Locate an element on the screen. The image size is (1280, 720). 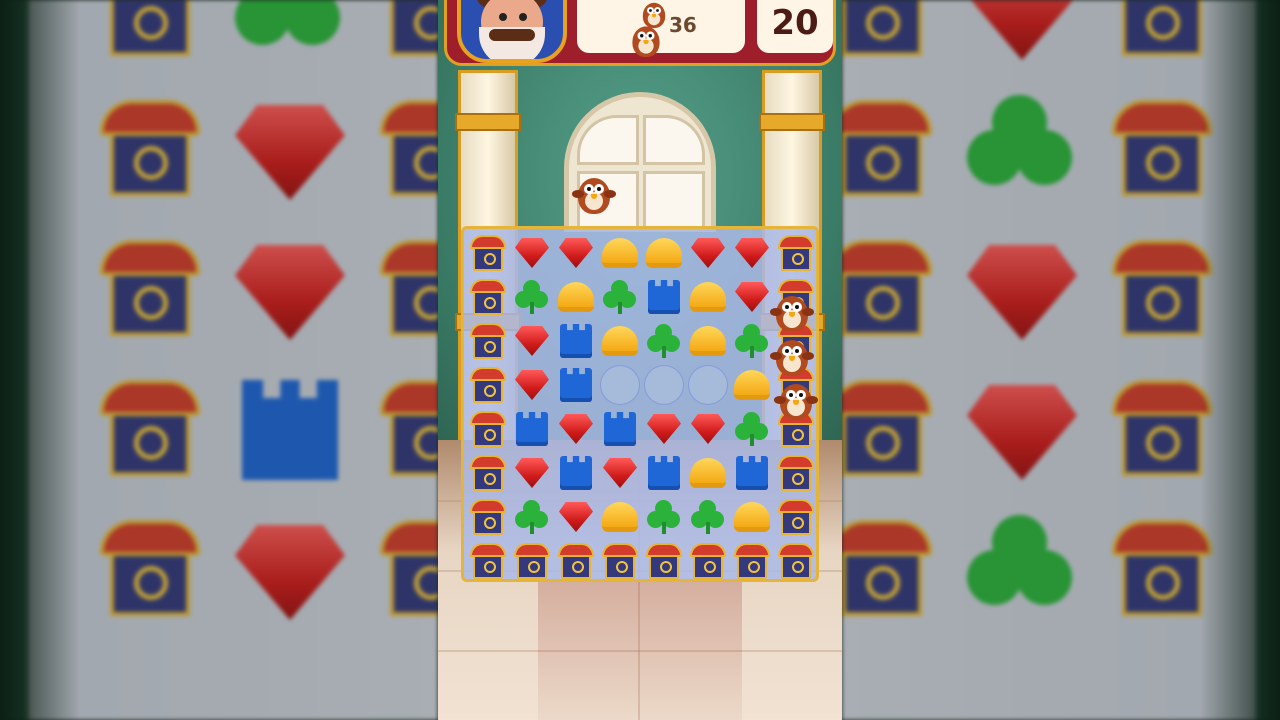
avatar-eye is located at coordinates (523, 17).